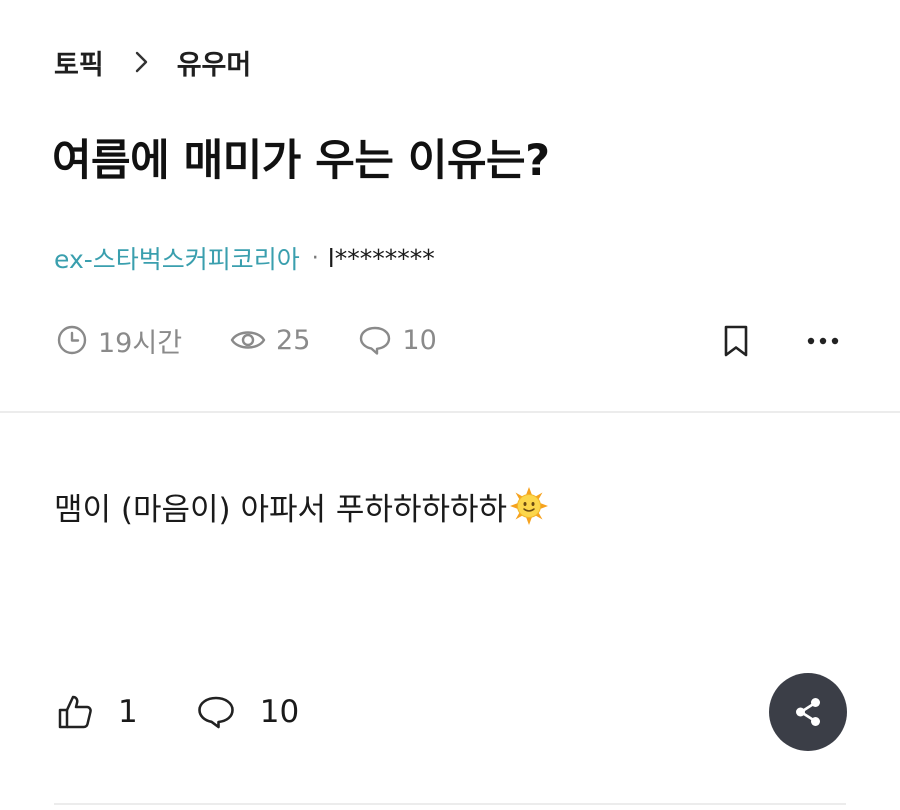  I want to click on content-divider, so click(450, 412).